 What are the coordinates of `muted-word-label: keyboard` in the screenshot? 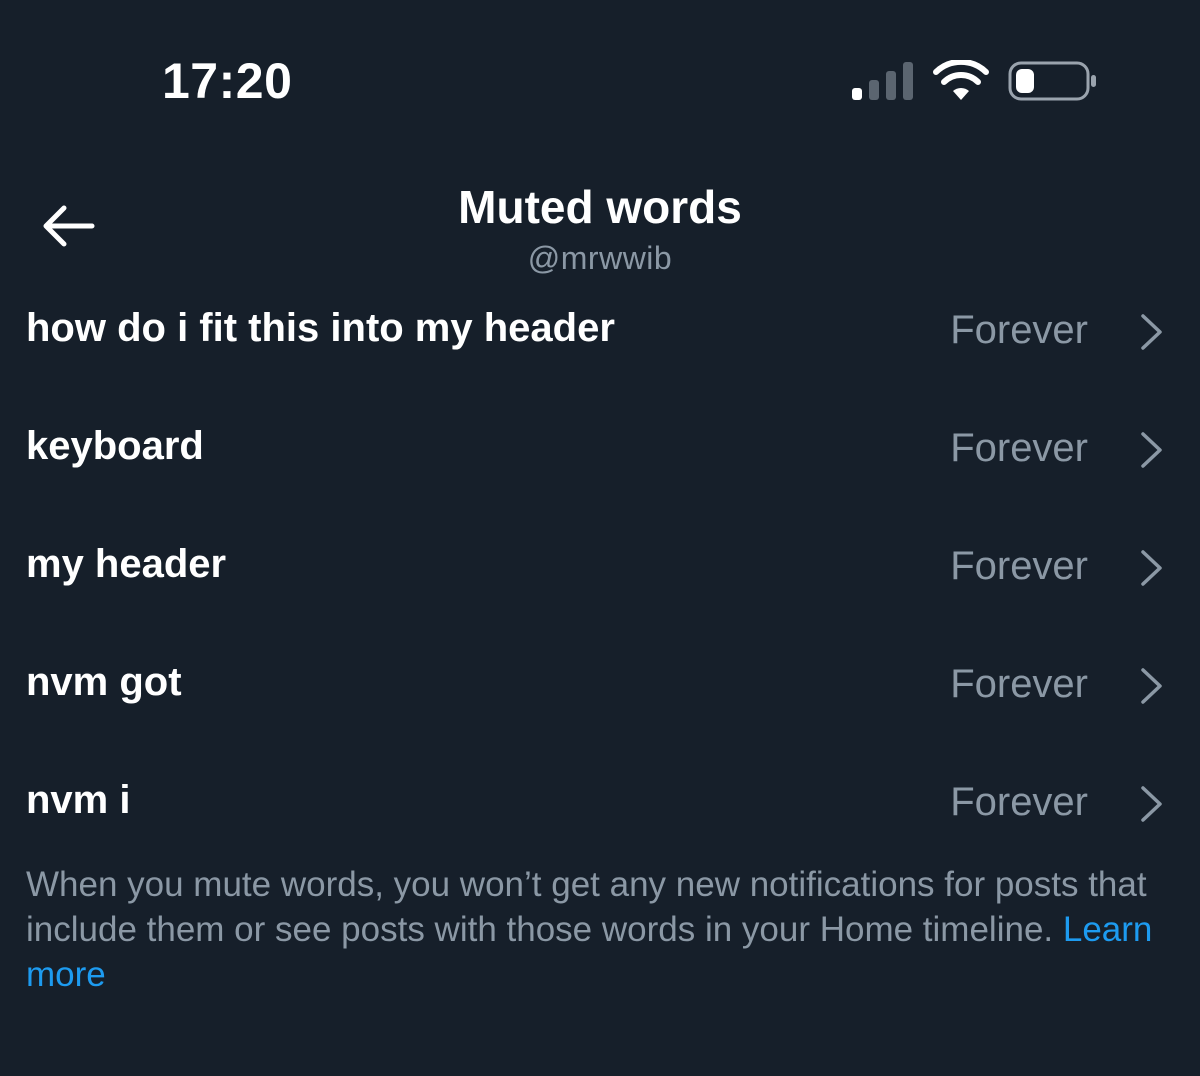 It's located at (115, 446).